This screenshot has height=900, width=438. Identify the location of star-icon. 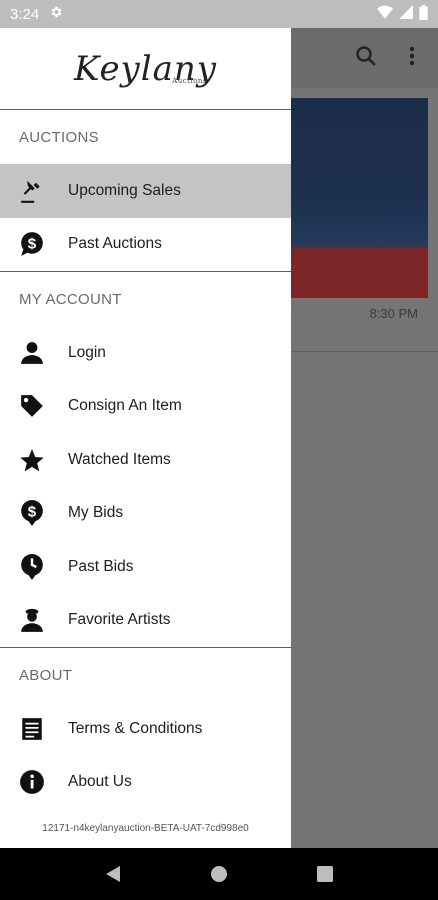
(32, 460).